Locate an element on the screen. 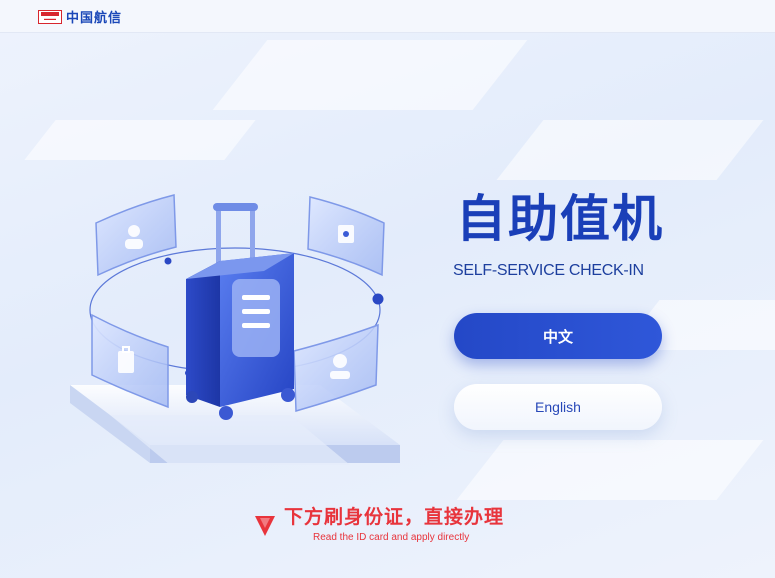 The width and height of the screenshot is (775, 578). travelsky-logo-icon: ▬▬▬ is located at coordinates (50, 16).